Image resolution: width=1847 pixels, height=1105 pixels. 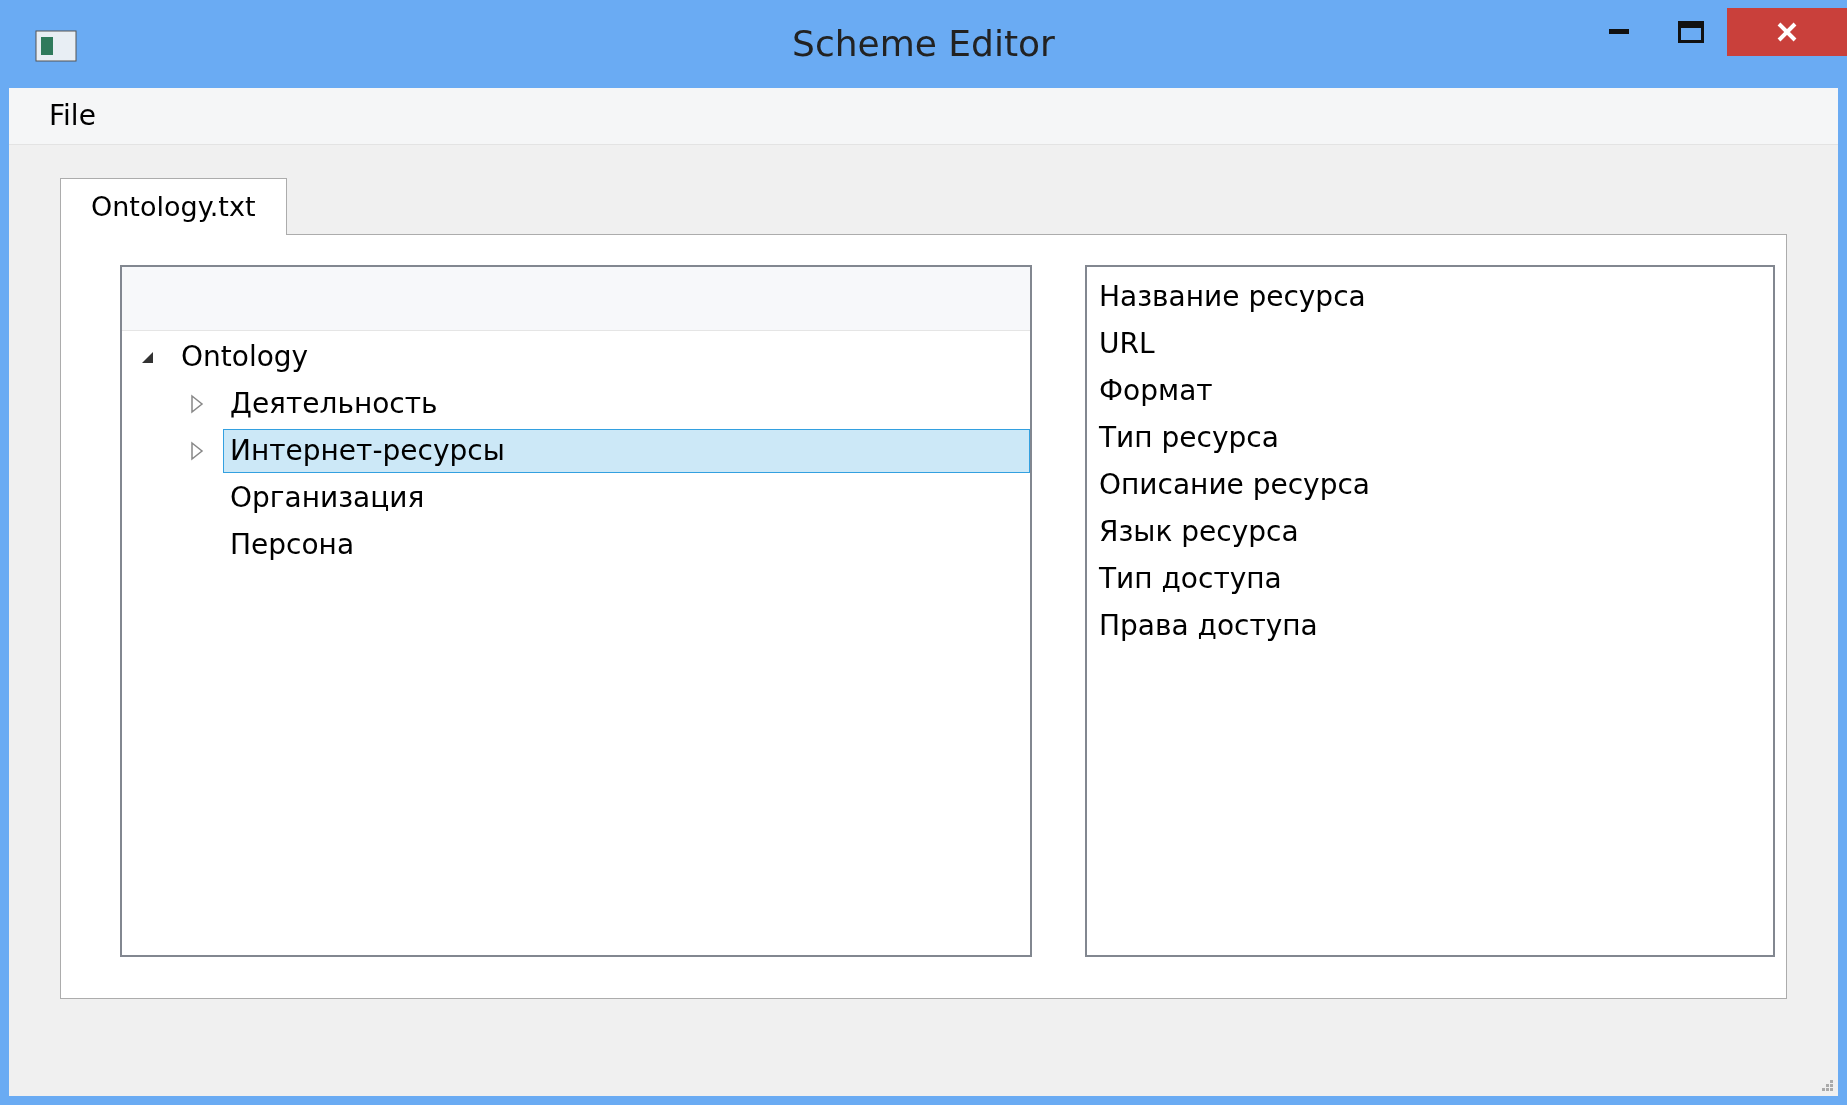 I want to click on minimize-icon, so click(x=1619, y=32).